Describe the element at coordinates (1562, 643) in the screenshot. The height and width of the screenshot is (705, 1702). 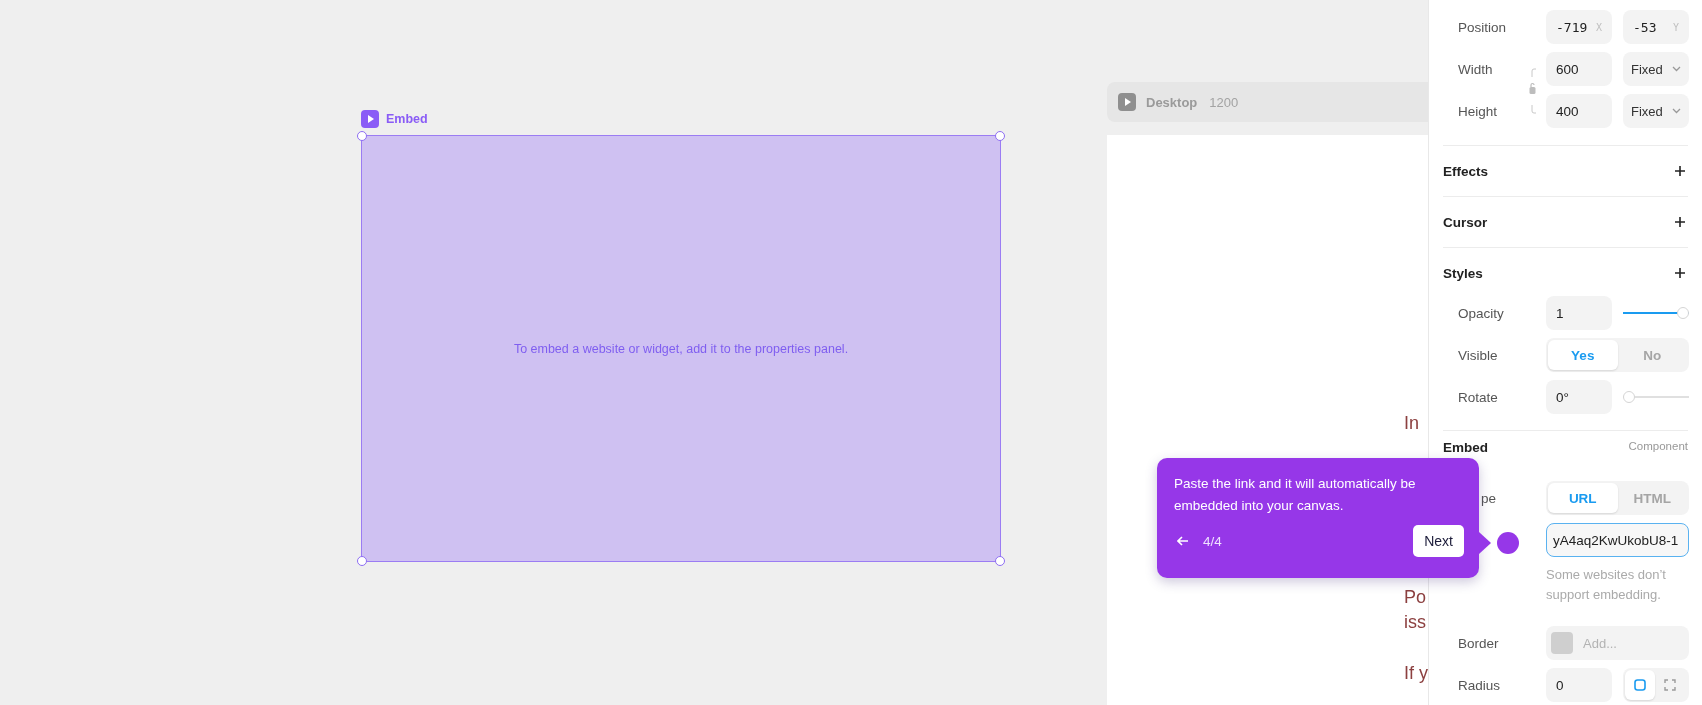
I see `color-swatch` at that location.